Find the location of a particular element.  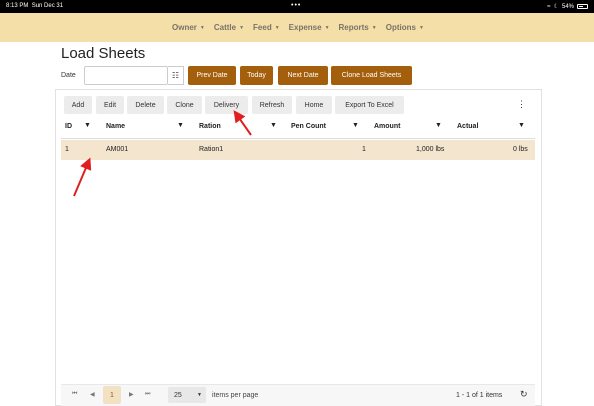

annotation-arrows is located at coordinates (162, 153).